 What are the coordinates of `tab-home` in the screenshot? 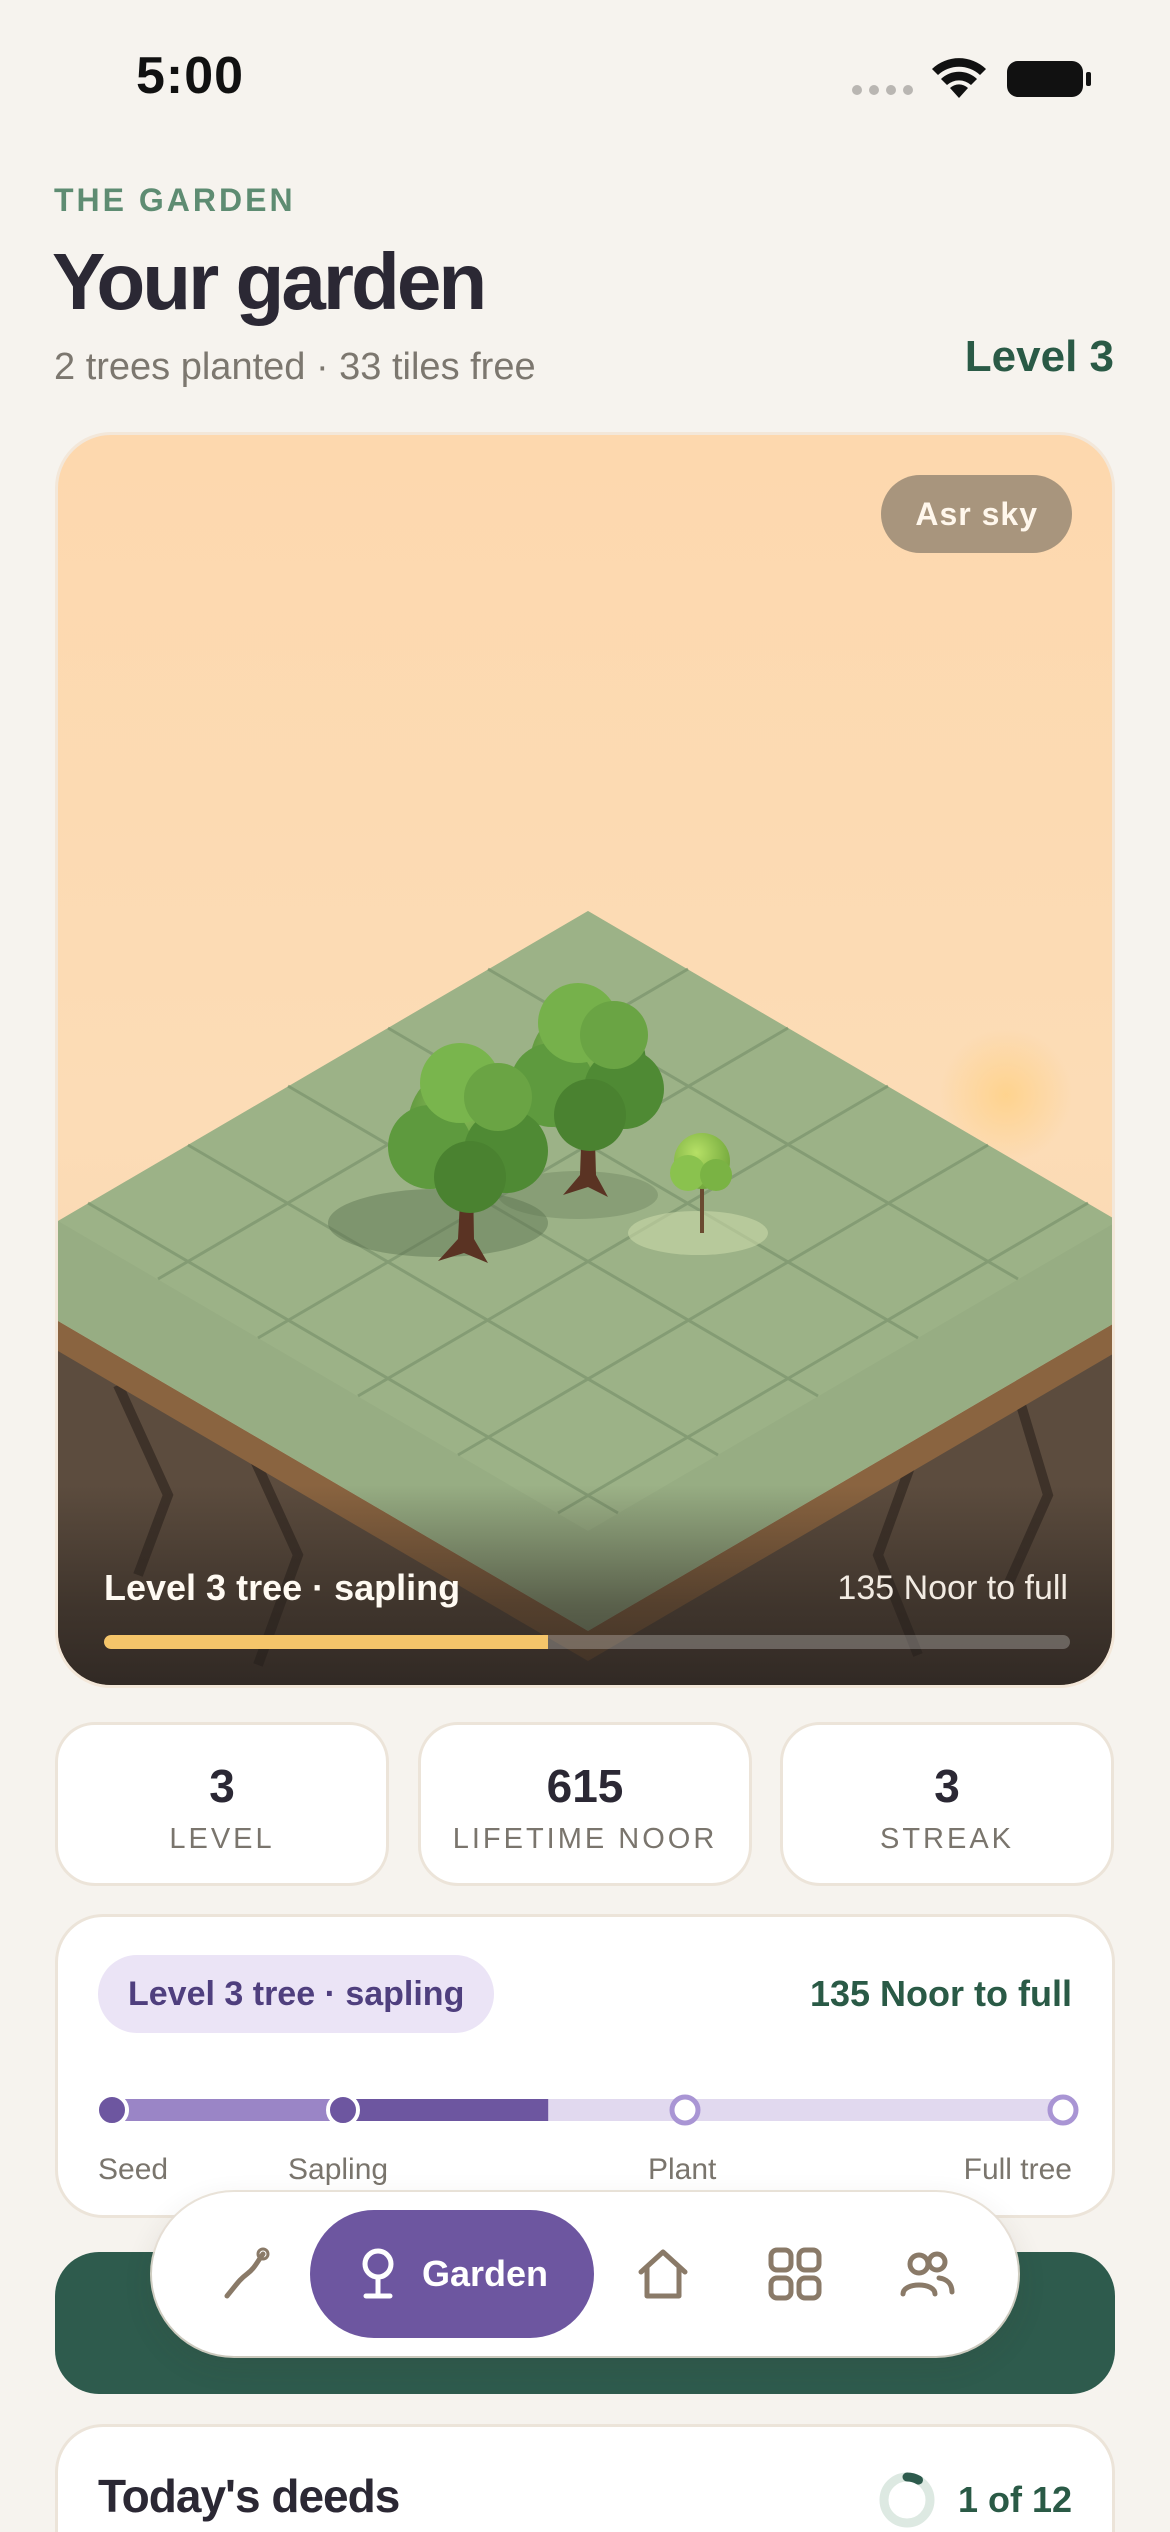 It's located at (663, 2274).